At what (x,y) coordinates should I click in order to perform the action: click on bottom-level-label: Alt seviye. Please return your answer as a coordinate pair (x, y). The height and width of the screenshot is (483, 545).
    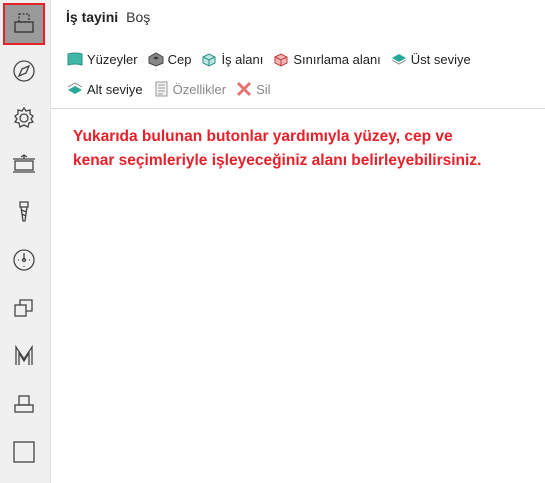
    Looking at the image, I should click on (115, 89).